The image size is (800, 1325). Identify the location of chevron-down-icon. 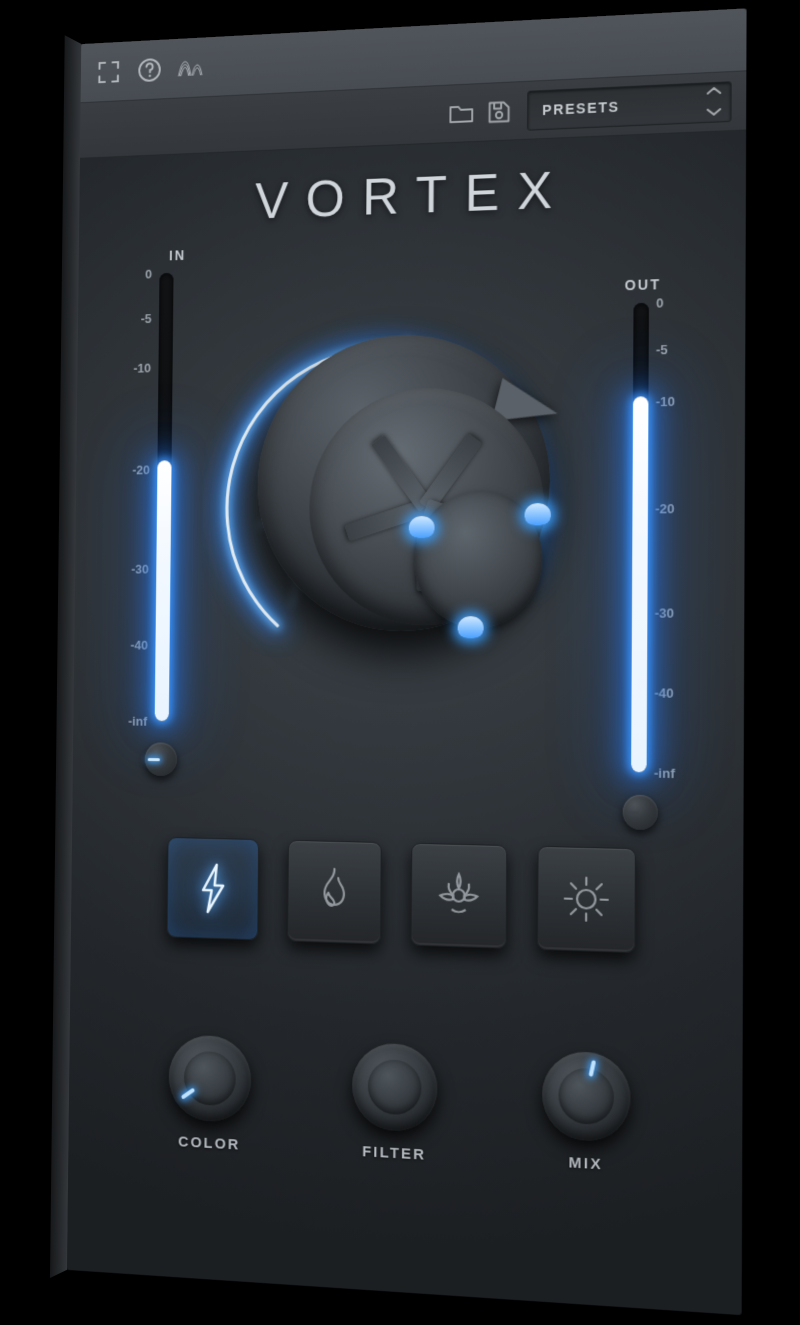
(714, 112).